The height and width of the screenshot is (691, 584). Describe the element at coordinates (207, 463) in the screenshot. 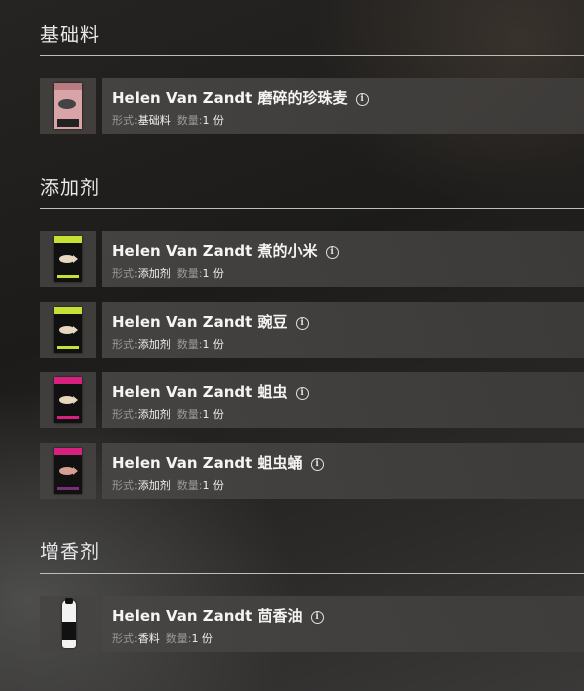

I see `ingredient-name: Helen Van Zandt 蛆虫蛹` at that location.